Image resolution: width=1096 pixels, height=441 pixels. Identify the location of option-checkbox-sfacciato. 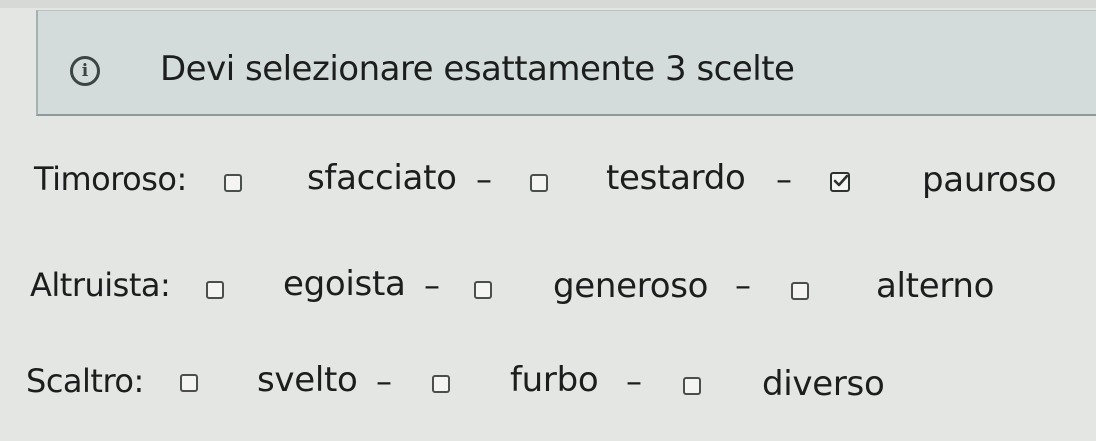
(233, 183).